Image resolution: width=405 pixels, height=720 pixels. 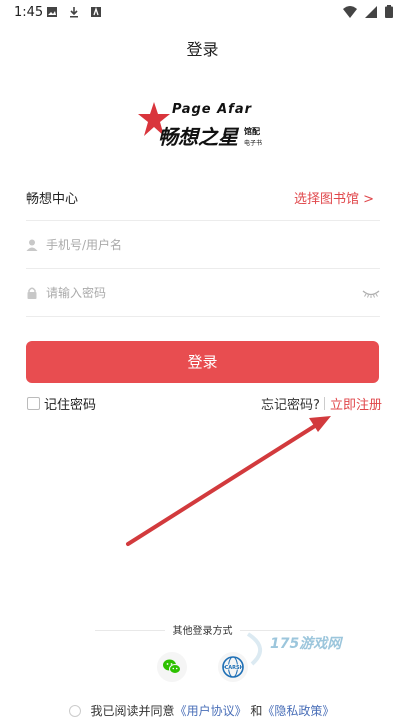 What do you see at coordinates (324, 403) in the screenshot?
I see `link-divider` at bounding box center [324, 403].